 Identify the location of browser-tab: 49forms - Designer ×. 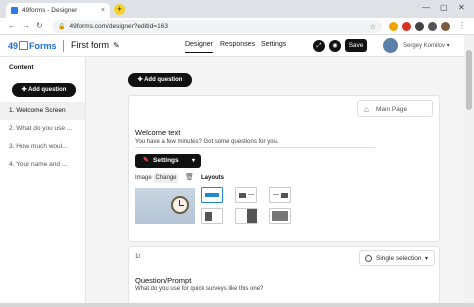
(58, 10).